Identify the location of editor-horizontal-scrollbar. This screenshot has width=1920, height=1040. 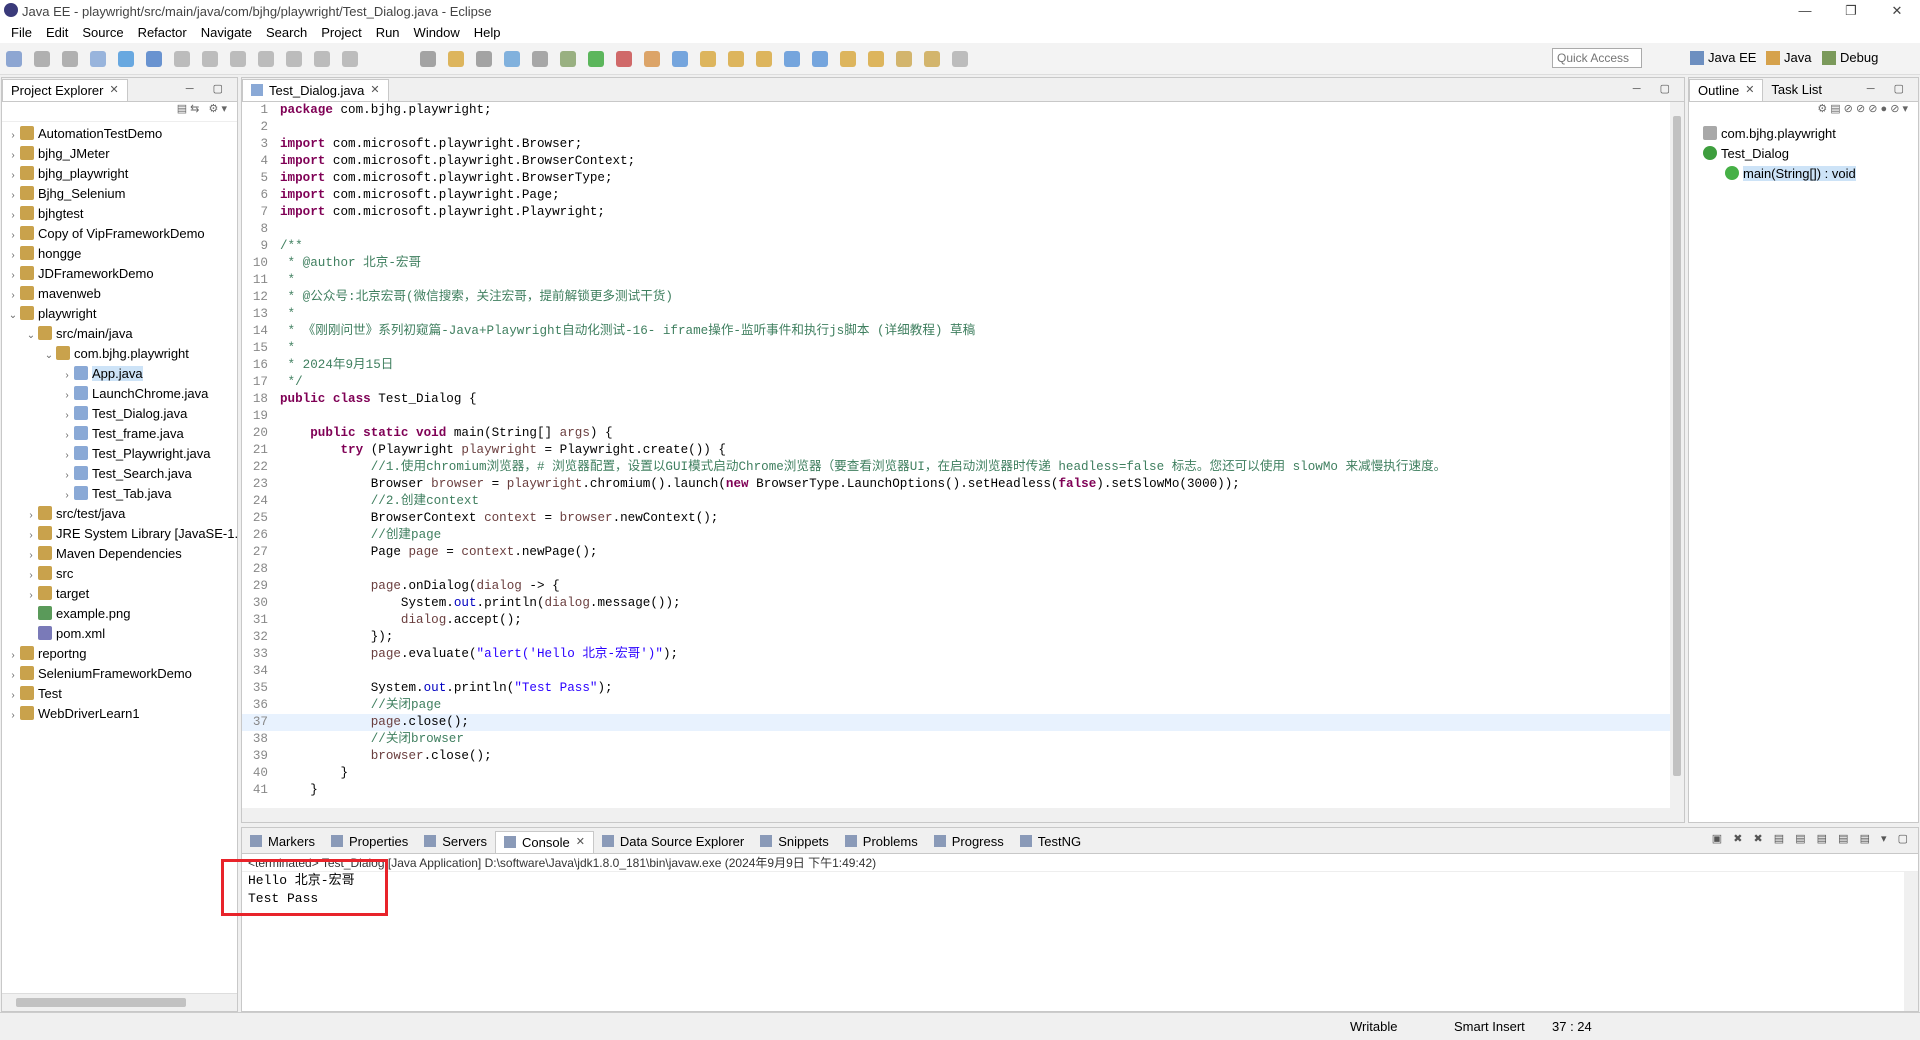
(963, 815).